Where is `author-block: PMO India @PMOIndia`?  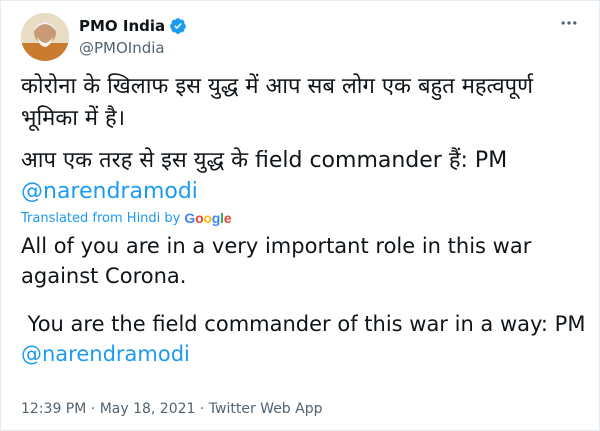
author-block: PMO India @PMOIndia is located at coordinates (133, 36).